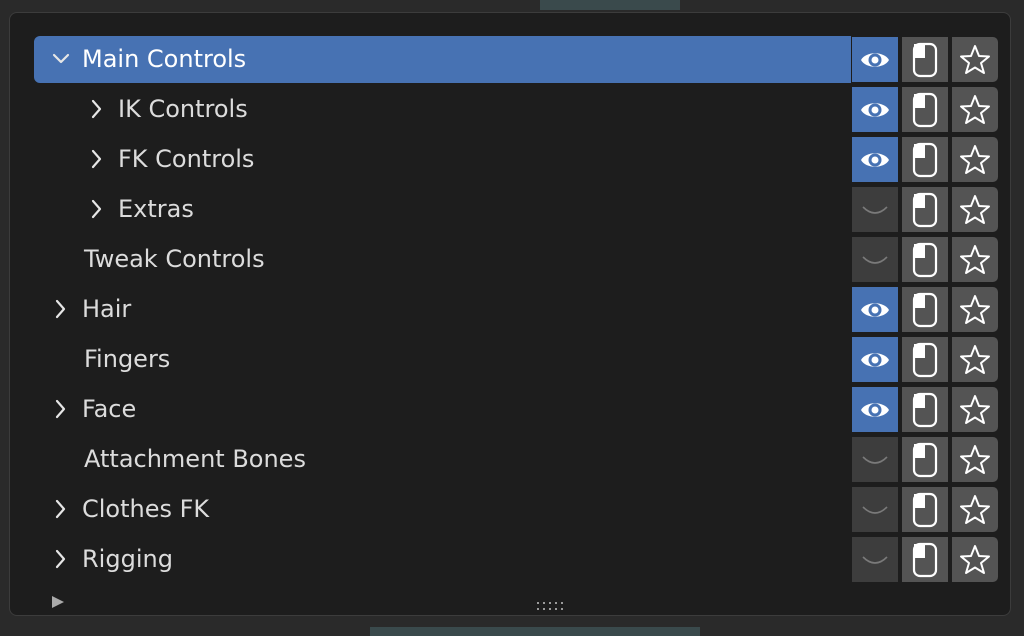 The image size is (1024, 636). I want to click on tree-row: FK Controls, so click(522, 161).